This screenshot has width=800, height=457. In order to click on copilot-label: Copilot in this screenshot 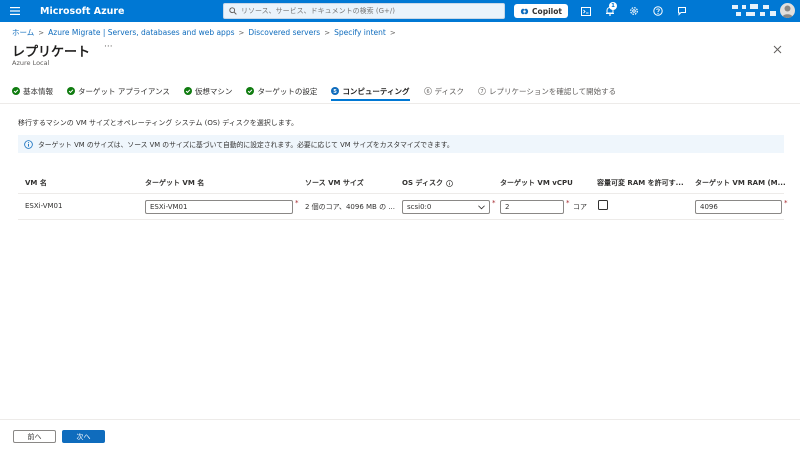, I will do `click(547, 11)`.